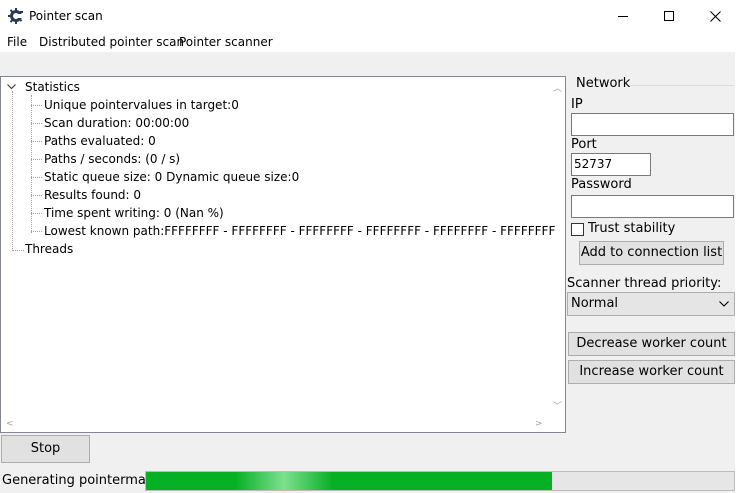 The image size is (740, 493). Describe the element at coordinates (601, 184) in the screenshot. I see `password-label: Password` at that location.